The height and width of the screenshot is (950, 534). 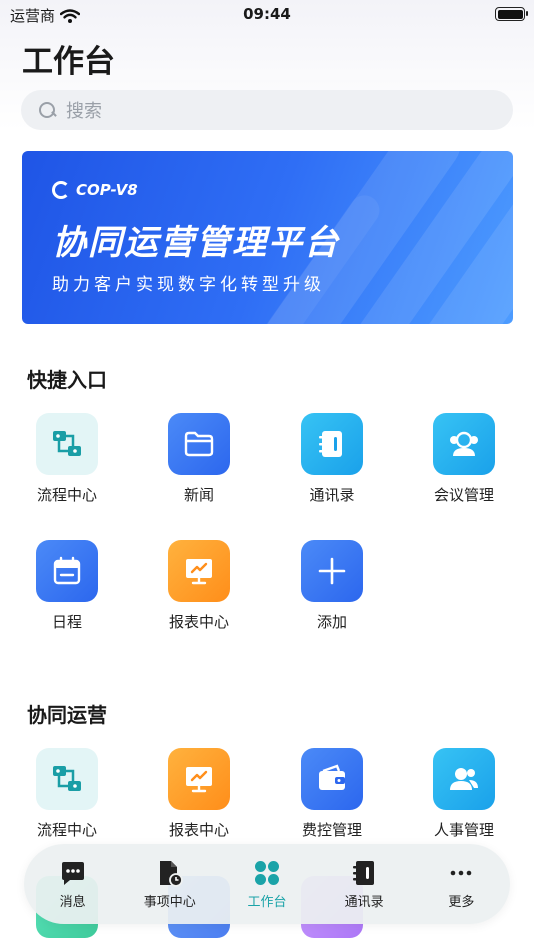 I want to click on quick-item-flow: 流程中心, so click(x=67, y=459).